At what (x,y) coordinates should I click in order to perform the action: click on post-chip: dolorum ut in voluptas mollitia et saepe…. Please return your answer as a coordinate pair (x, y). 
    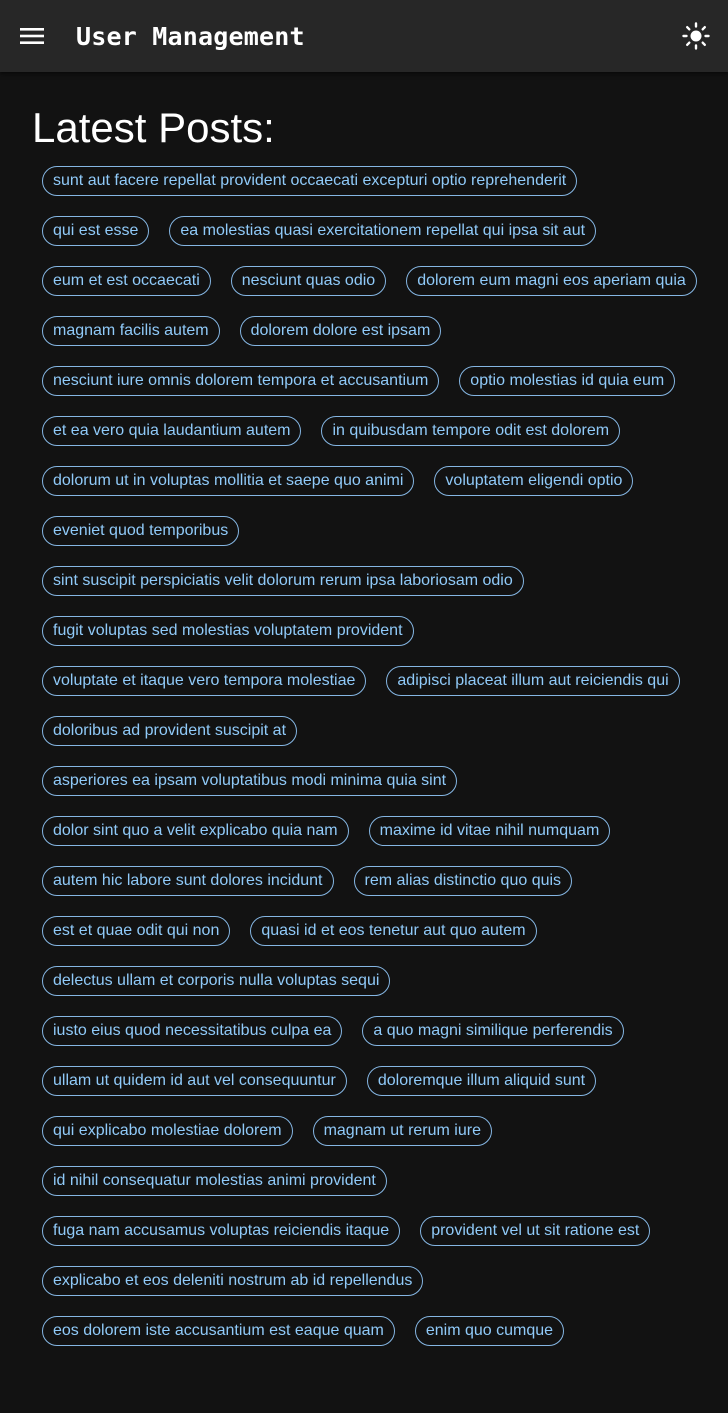
    Looking at the image, I should click on (228, 481).